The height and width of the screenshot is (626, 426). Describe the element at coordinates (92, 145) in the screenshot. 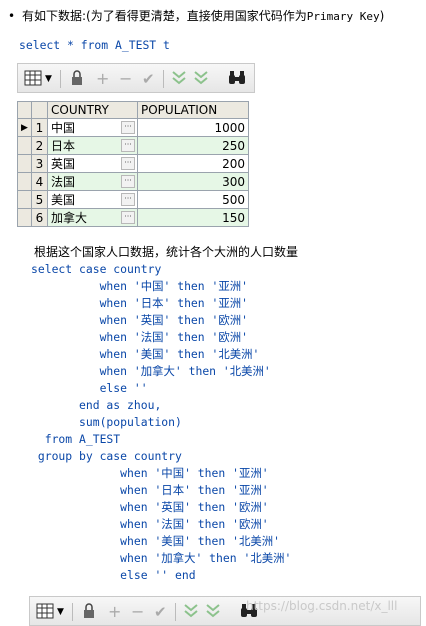

I see `cell-country: 日本 ···` at that location.